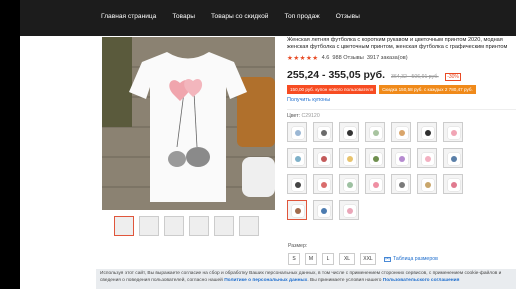 This screenshot has width=516, height=289. Describe the element at coordinates (301, 18) in the screenshot. I see `nav-top-sales: Топ продаж` at that location.